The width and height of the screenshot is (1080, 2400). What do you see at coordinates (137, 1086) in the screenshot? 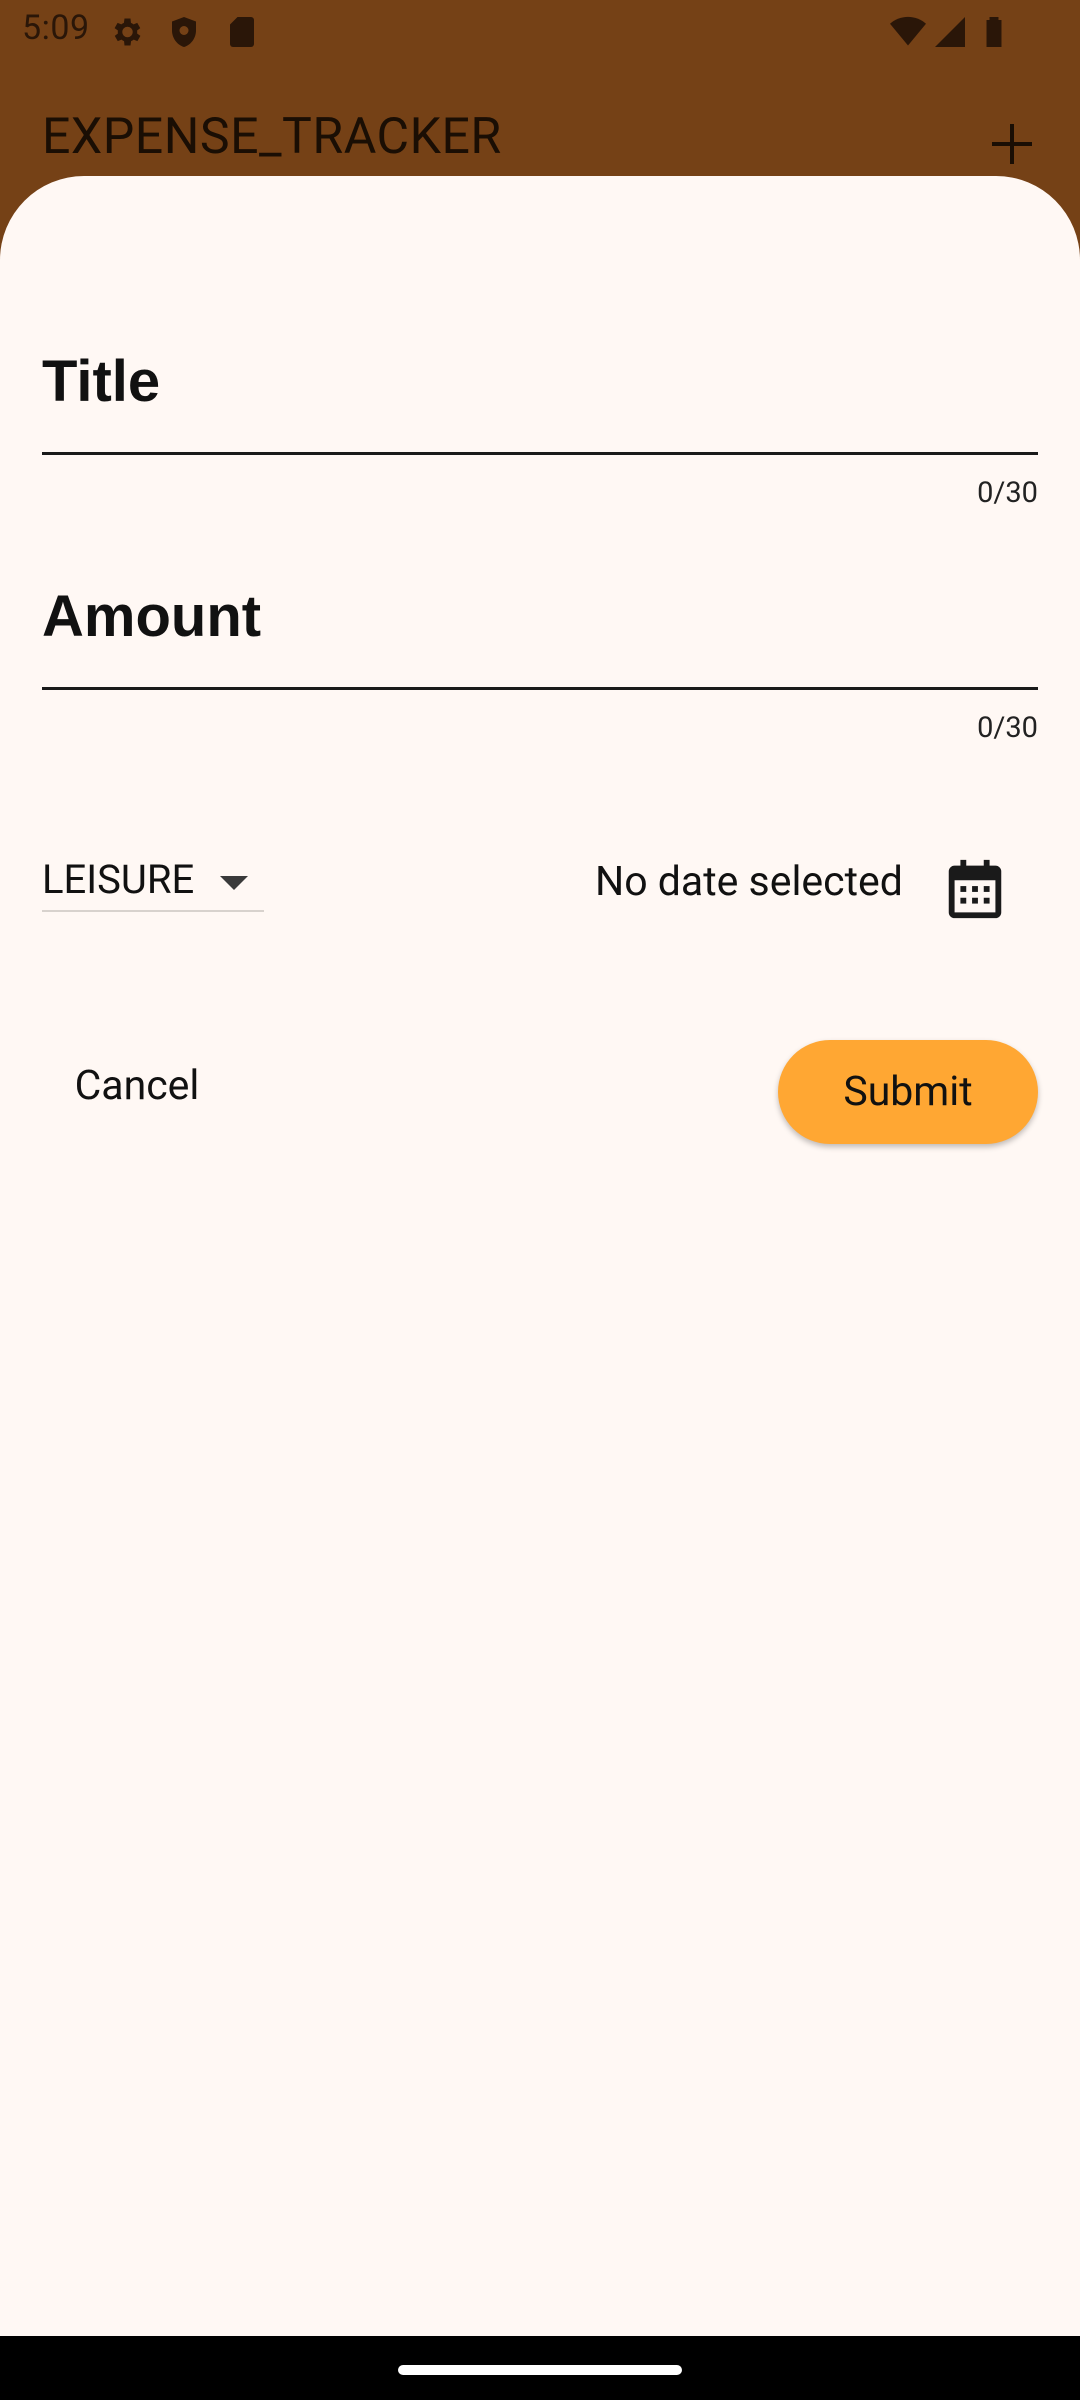
I see `cancel-button: Cancel` at bounding box center [137, 1086].